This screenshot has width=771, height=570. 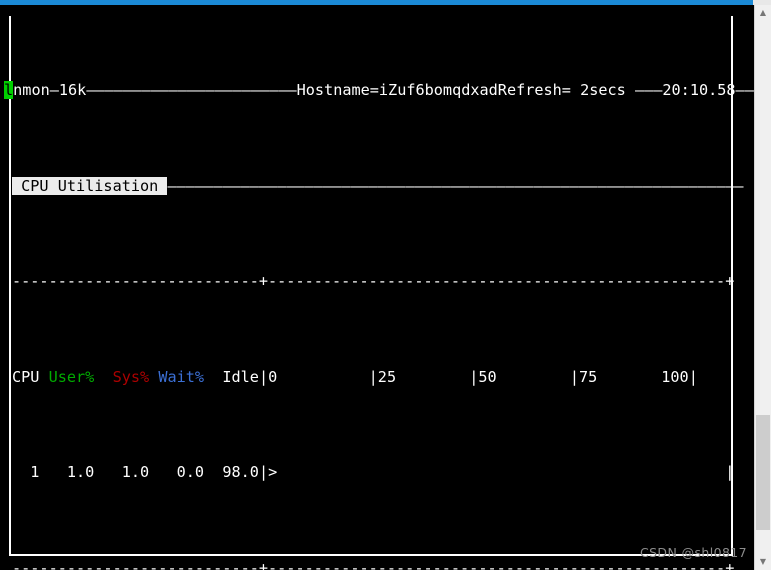 I want to click on scroll-down-arrow-icon: ▼, so click(x=763, y=562).